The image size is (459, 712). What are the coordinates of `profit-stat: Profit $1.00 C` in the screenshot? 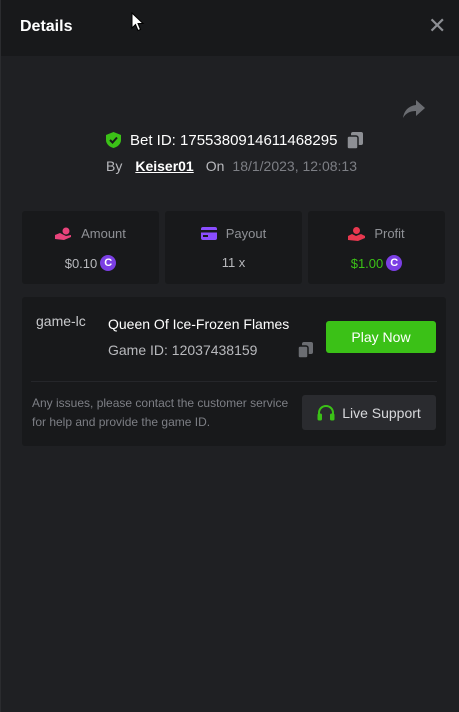 It's located at (376, 247).